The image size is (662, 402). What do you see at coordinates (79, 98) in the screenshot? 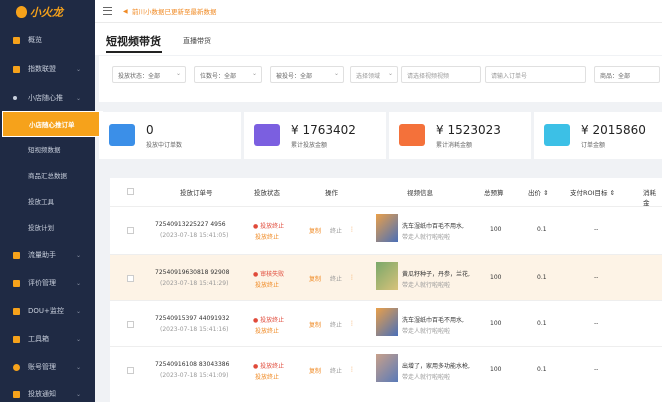
I see `chevron-up-icon: ⌄` at bounding box center [79, 98].